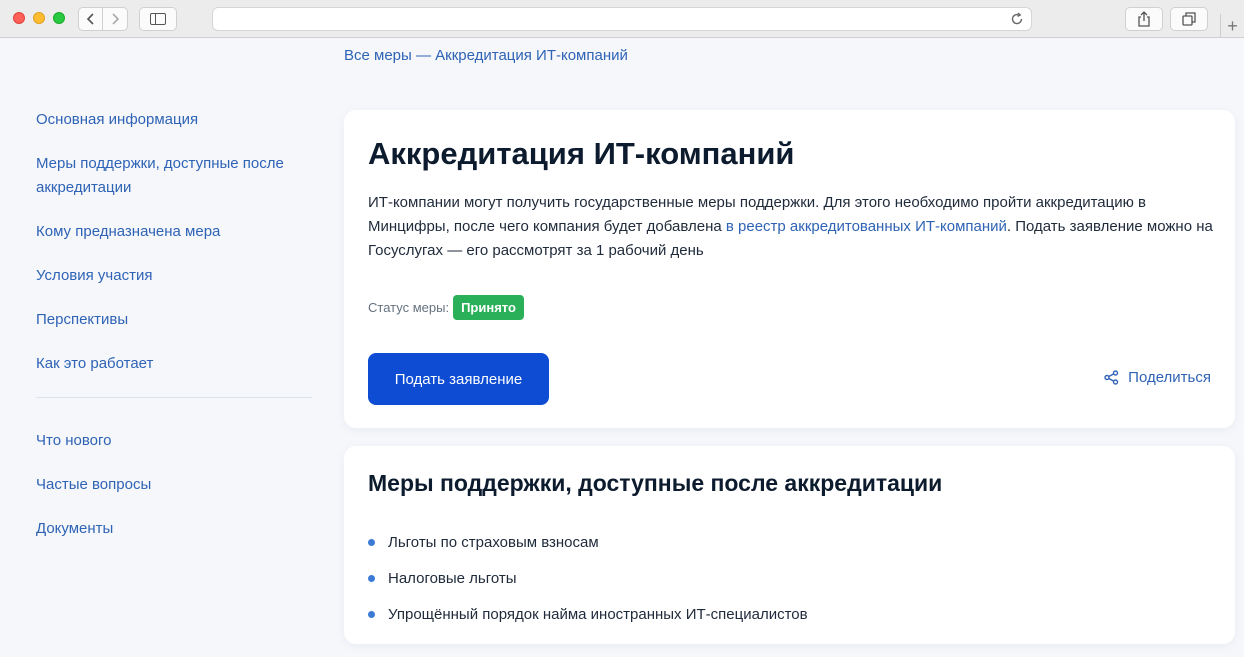 The image size is (1244, 657). Describe the element at coordinates (1169, 377) in the screenshot. I see `share-label: Поделиться` at that location.